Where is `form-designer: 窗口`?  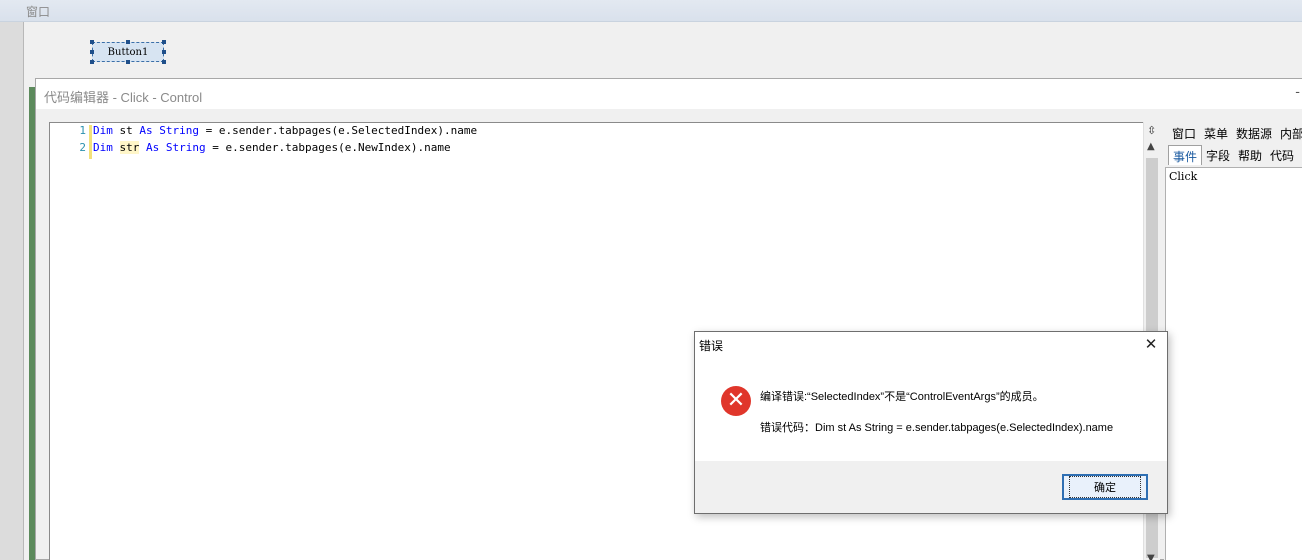 form-designer: 窗口 is located at coordinates (651, 41).